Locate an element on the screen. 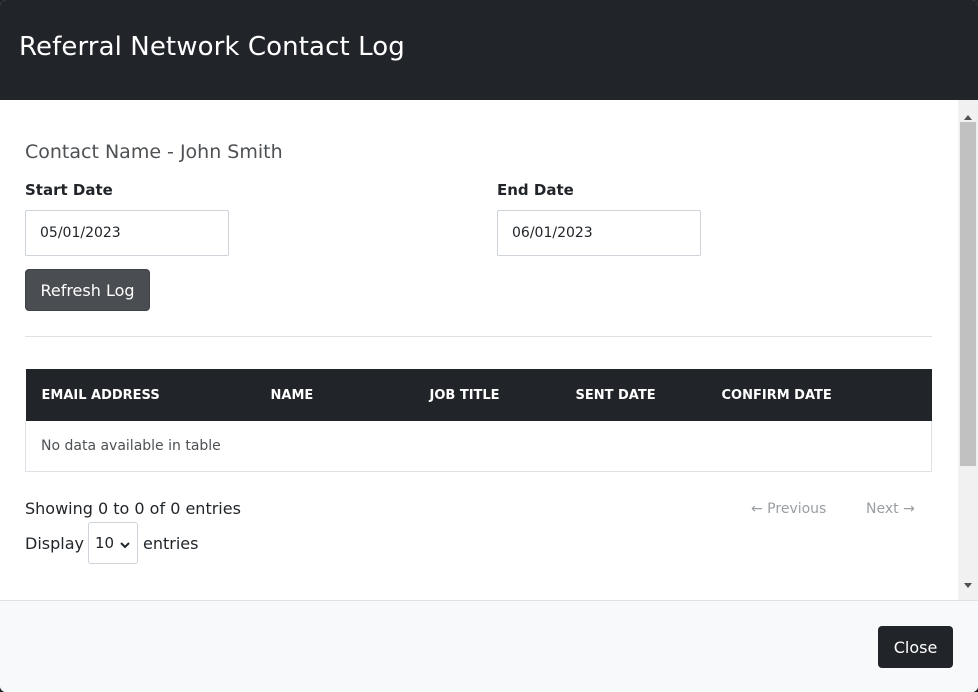 Image resolution: width=978 pixels, height=692 pixels. contact-name: Contact Name - John Smith is located at coordinates (154, 152).